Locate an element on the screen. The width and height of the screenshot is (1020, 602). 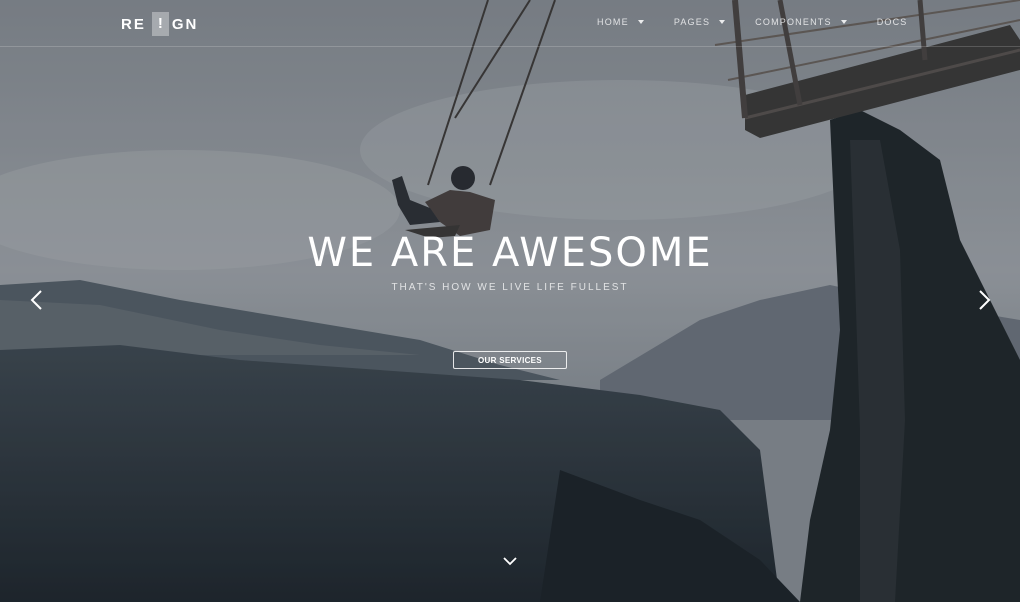
nav-item-label: DOCS is located at coordinates (892, 22).